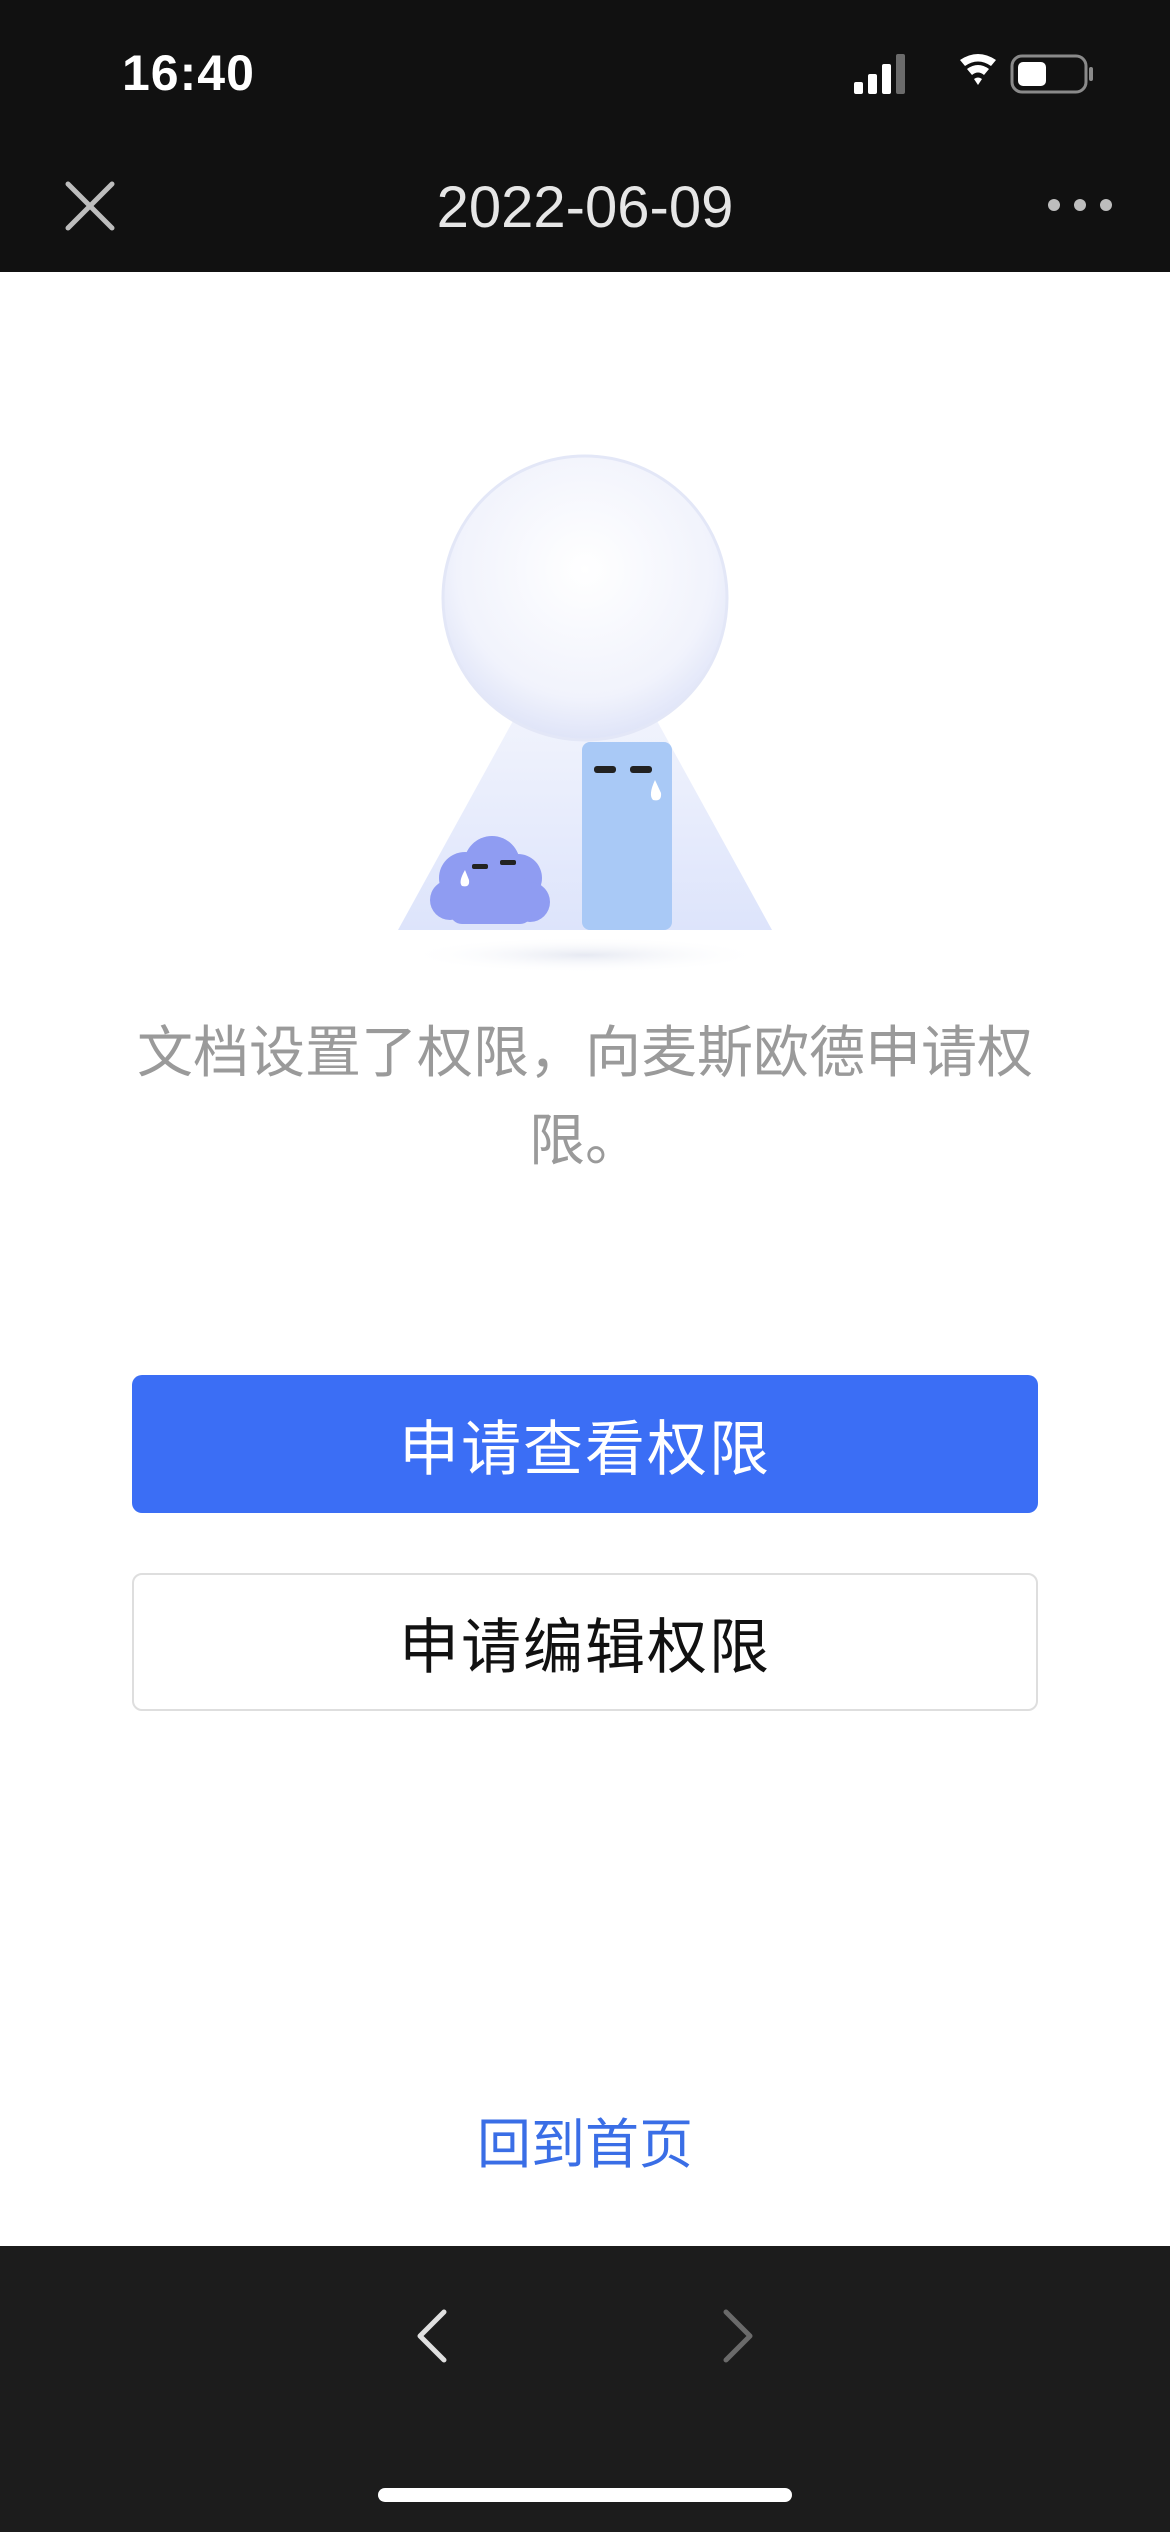 The width and height of the screenshot is (1170, 2532). What do you see at coordinates (585, 2495) in the screenshot?
I see `home-indicator` at bounding box center [585, 2495].